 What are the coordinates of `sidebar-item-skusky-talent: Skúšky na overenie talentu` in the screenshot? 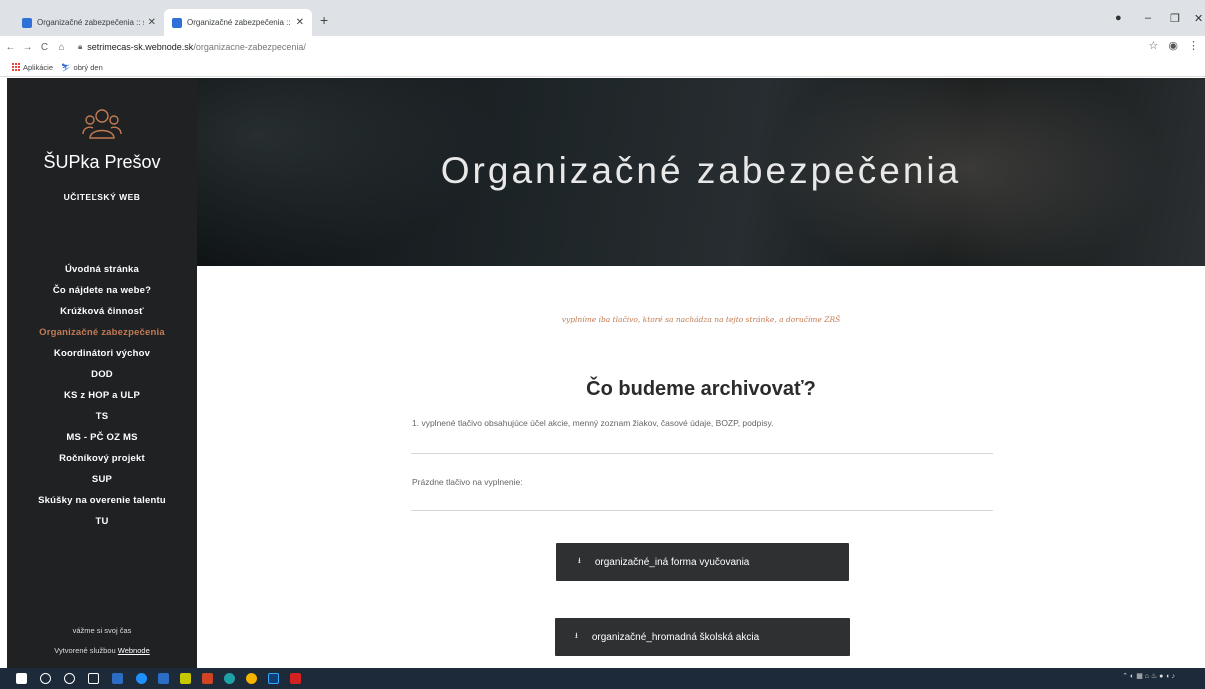 It's located at (102, 502).